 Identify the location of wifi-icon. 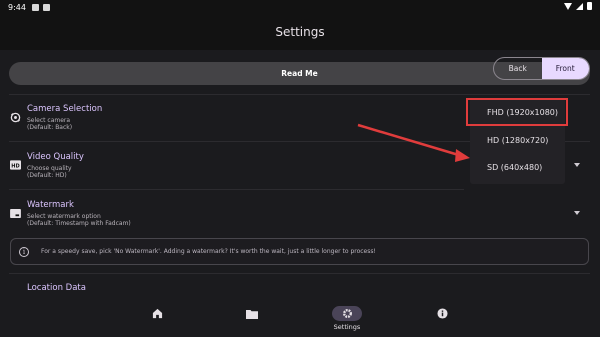
(568, 6).